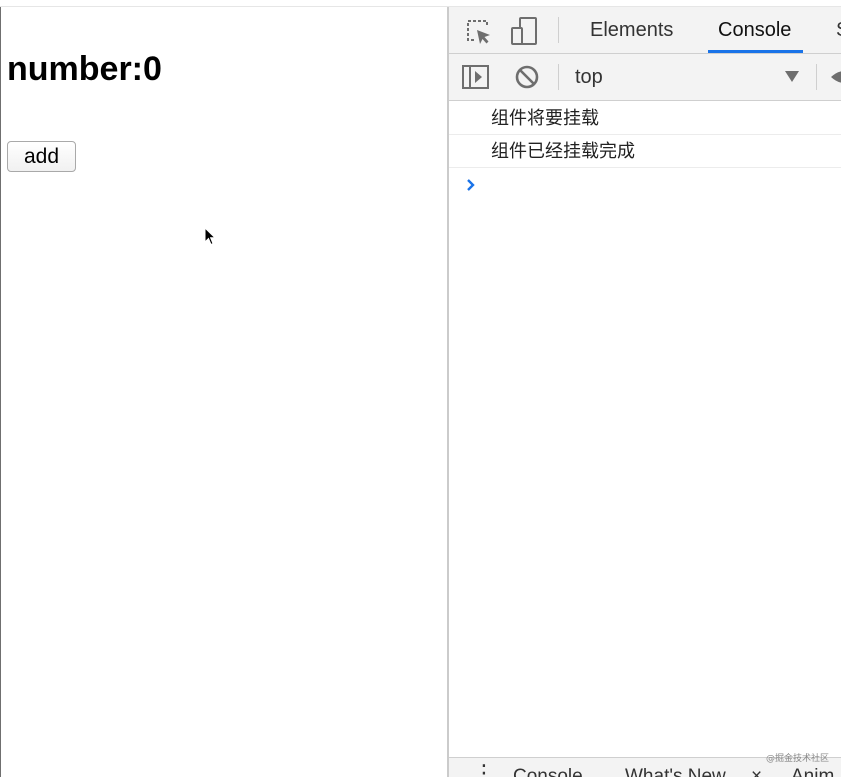 The image size is (841, 777). Describe the element at coordinates (84, 69) in the screenshot. I see `number-heading: number:0` at that location.